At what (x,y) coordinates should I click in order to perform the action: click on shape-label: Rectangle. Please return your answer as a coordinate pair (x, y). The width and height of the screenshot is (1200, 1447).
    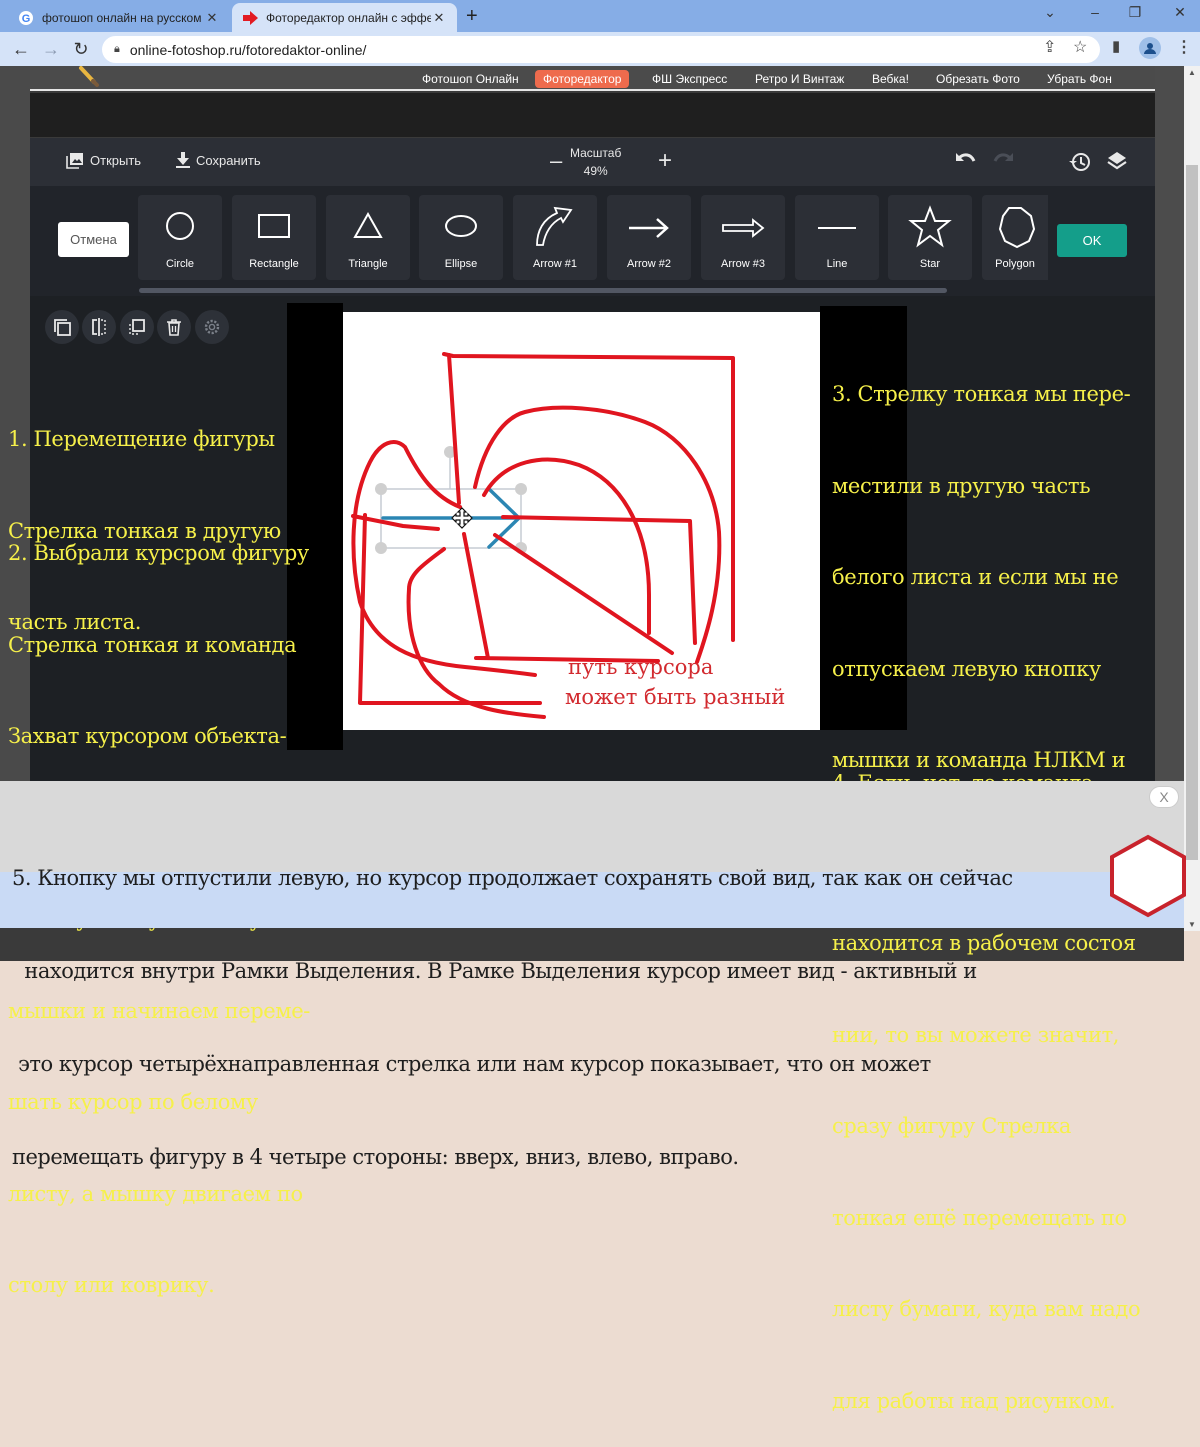
    Looking at the image, I should click on (274, 264).